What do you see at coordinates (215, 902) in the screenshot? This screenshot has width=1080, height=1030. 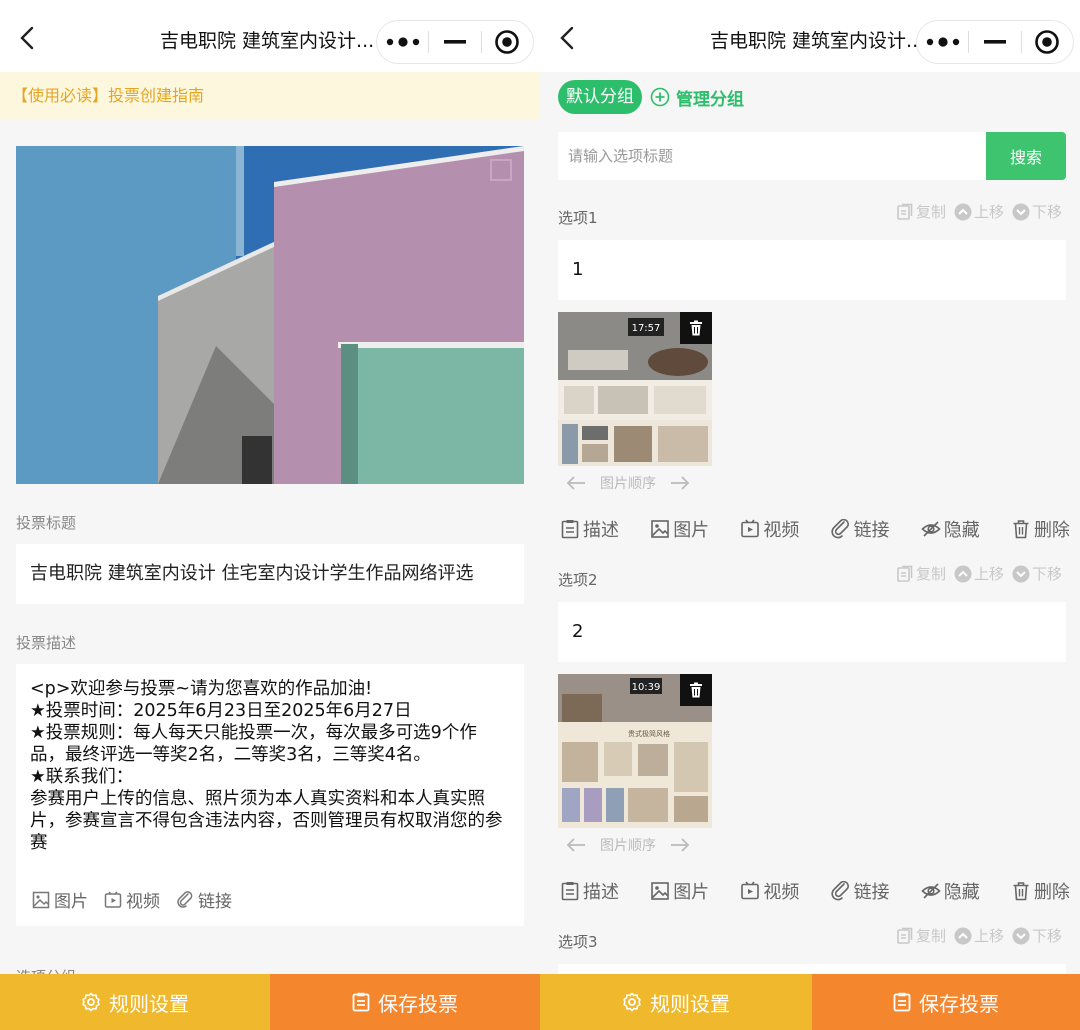 I see `desc-tool-label: 链接` at bounding box center [215, 902].